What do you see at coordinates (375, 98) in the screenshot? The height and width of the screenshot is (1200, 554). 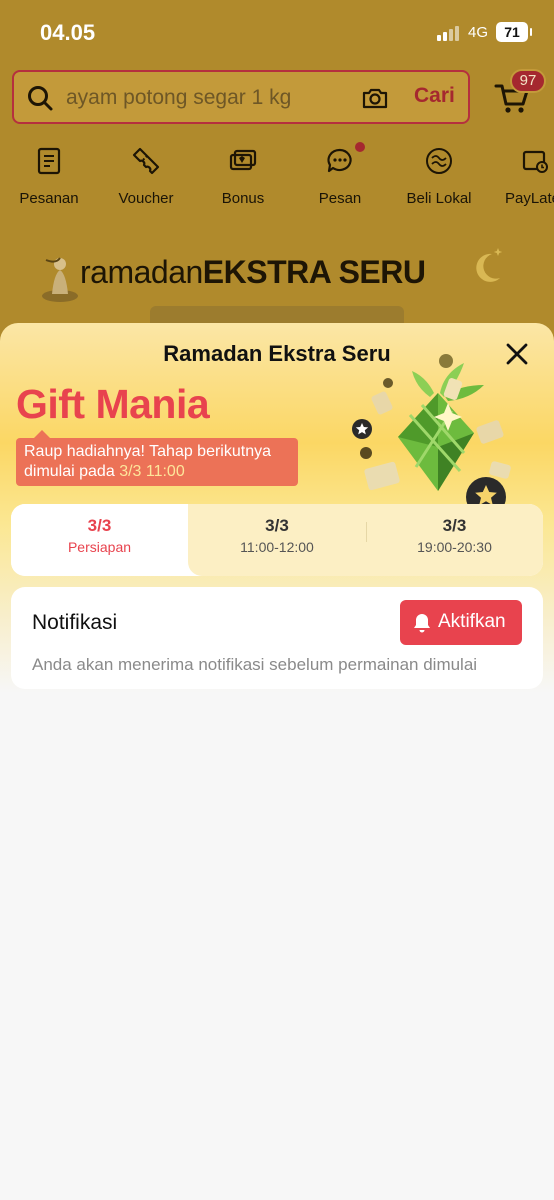 I see `camera-icon` at bounding box center [375, 98].